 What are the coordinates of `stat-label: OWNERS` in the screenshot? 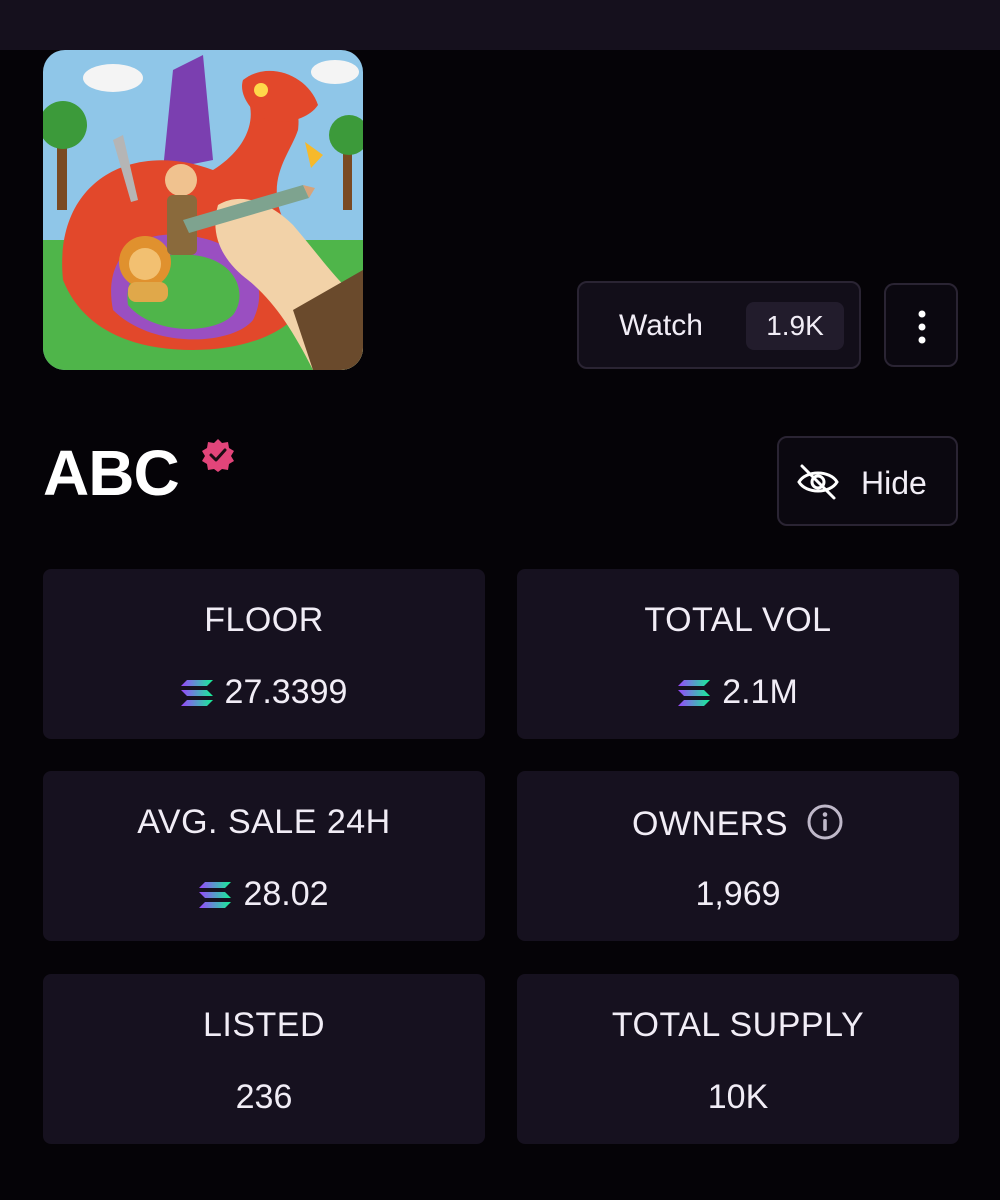 It's located at (738, 823).